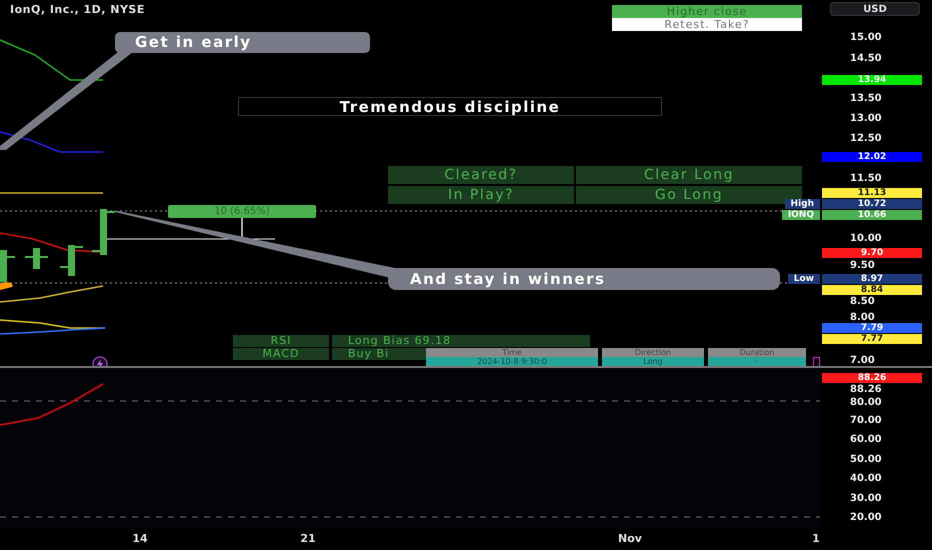 The width and height of the screenshot is (932, 550). I want to click on price-marker: 10.72, so click(872, 204).